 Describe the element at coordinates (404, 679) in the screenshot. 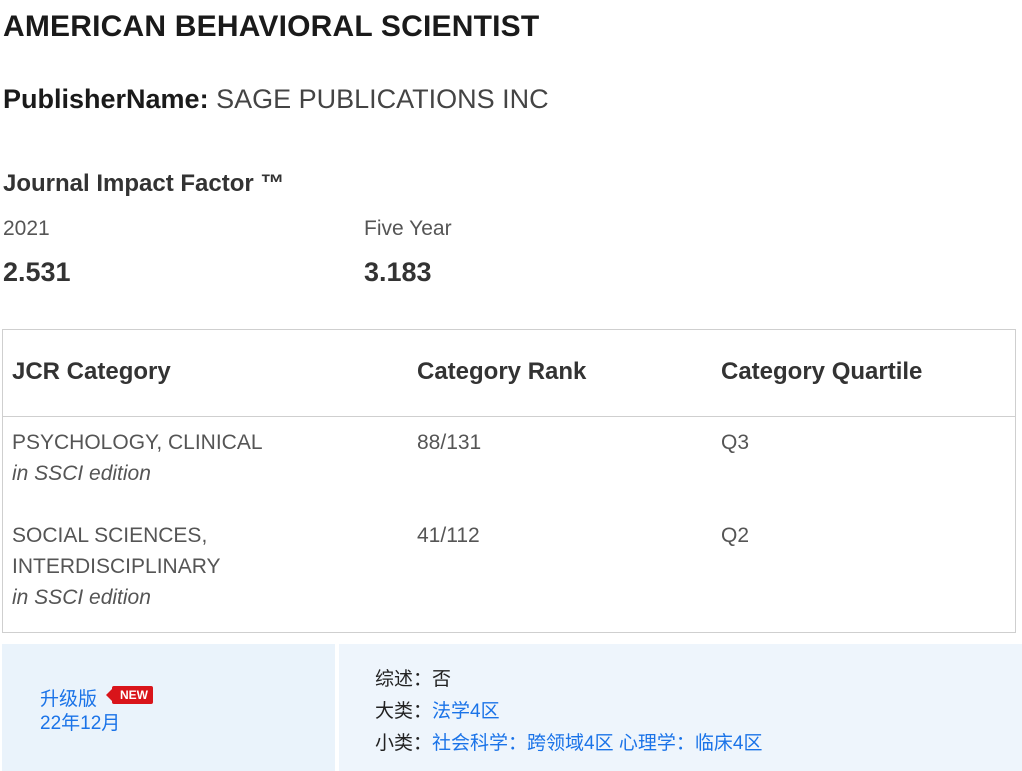

I see `review-label: 综述：` at that location.